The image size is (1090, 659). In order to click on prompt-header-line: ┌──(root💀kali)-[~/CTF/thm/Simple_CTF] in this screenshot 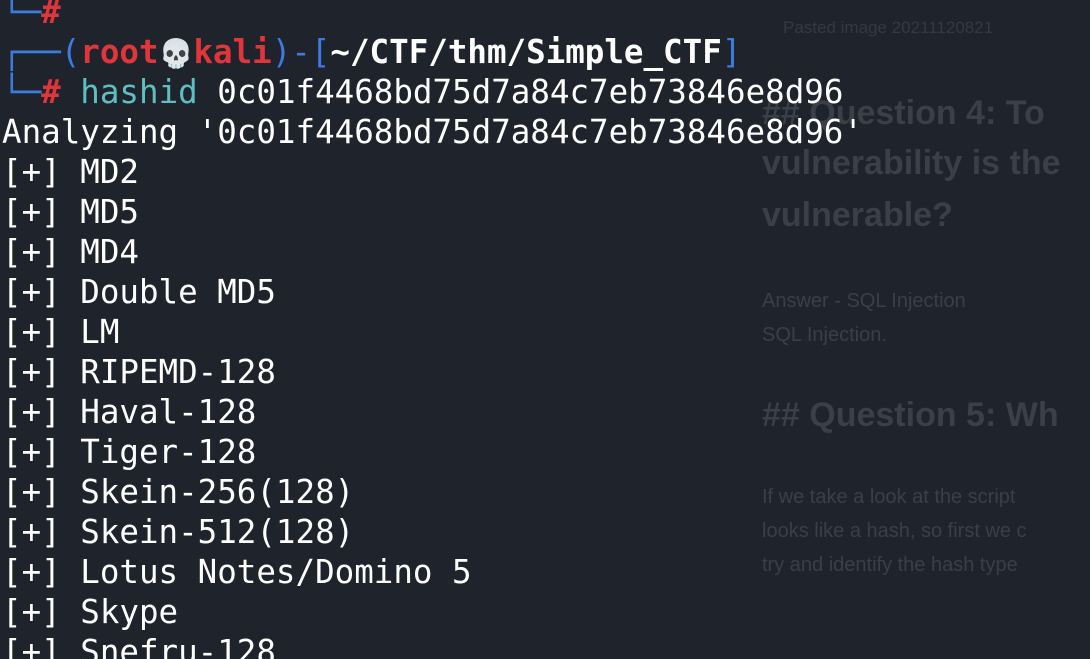, I will do `click(371, 52)`.